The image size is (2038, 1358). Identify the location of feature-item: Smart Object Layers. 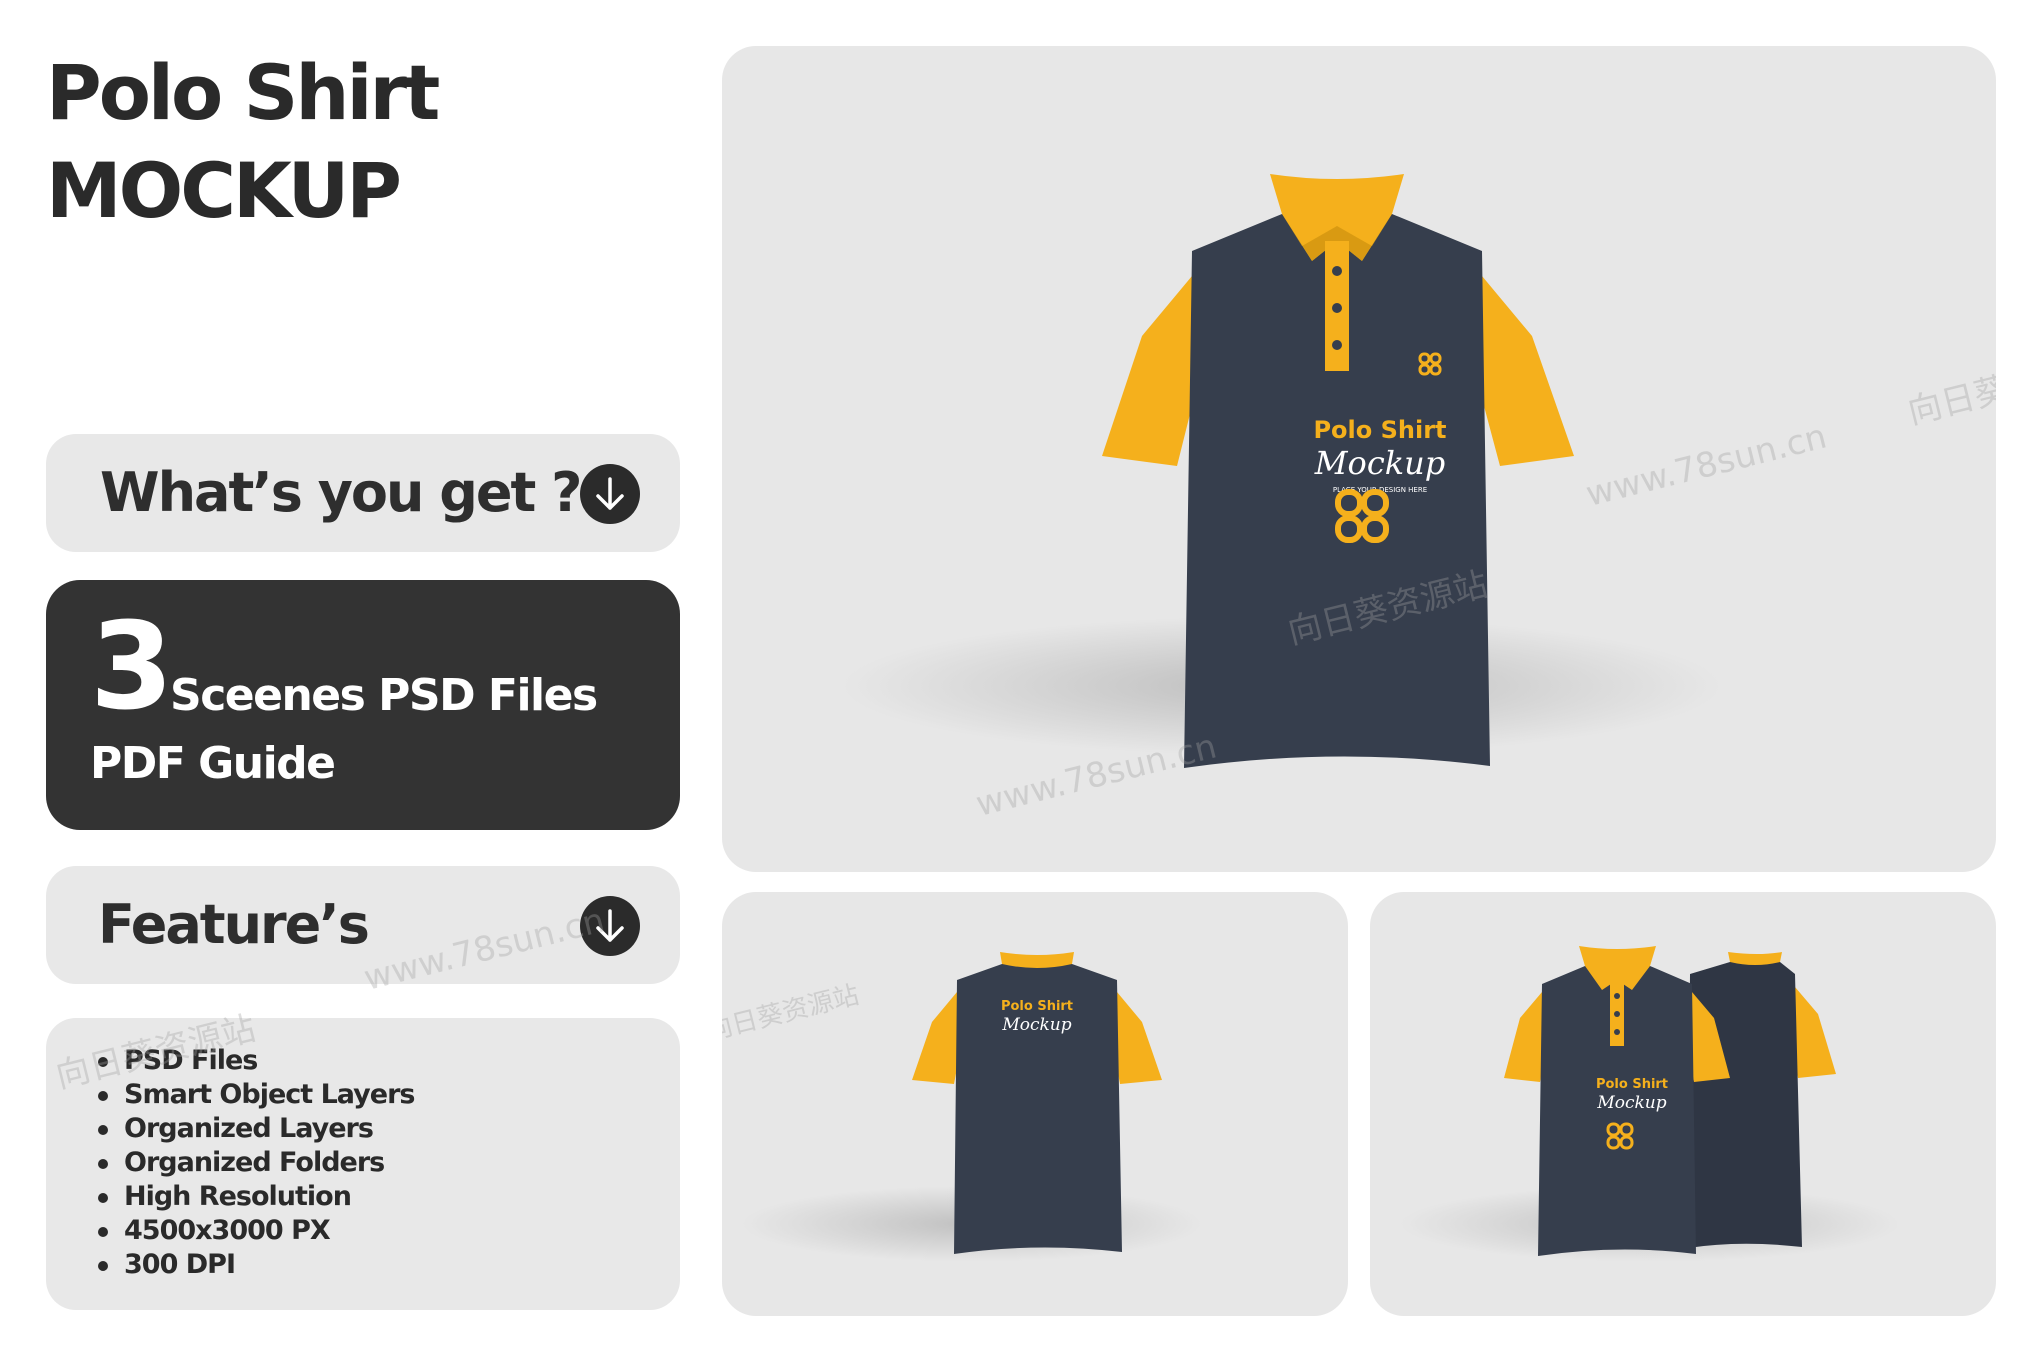
(256, 1095).